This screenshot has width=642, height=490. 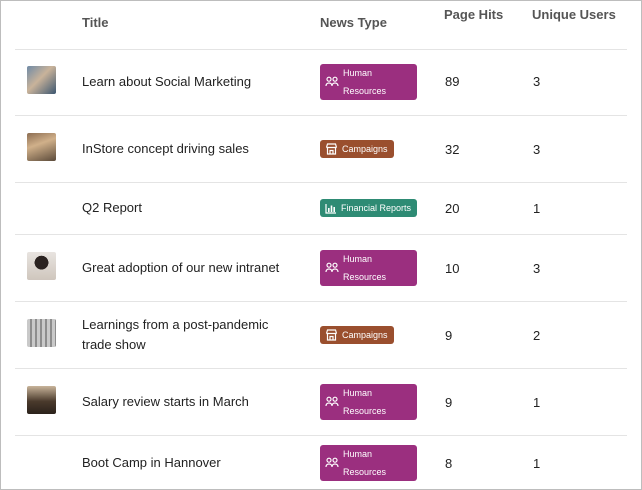 I want to click on page-hits-value: 89, so click(x=452, y=81).